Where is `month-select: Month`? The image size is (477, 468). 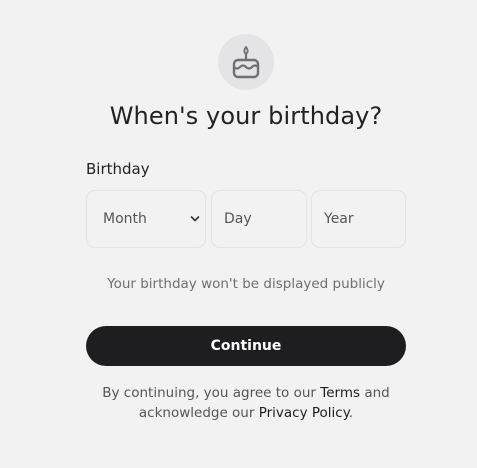 month-select: Month is located at coordinates (146, 219).